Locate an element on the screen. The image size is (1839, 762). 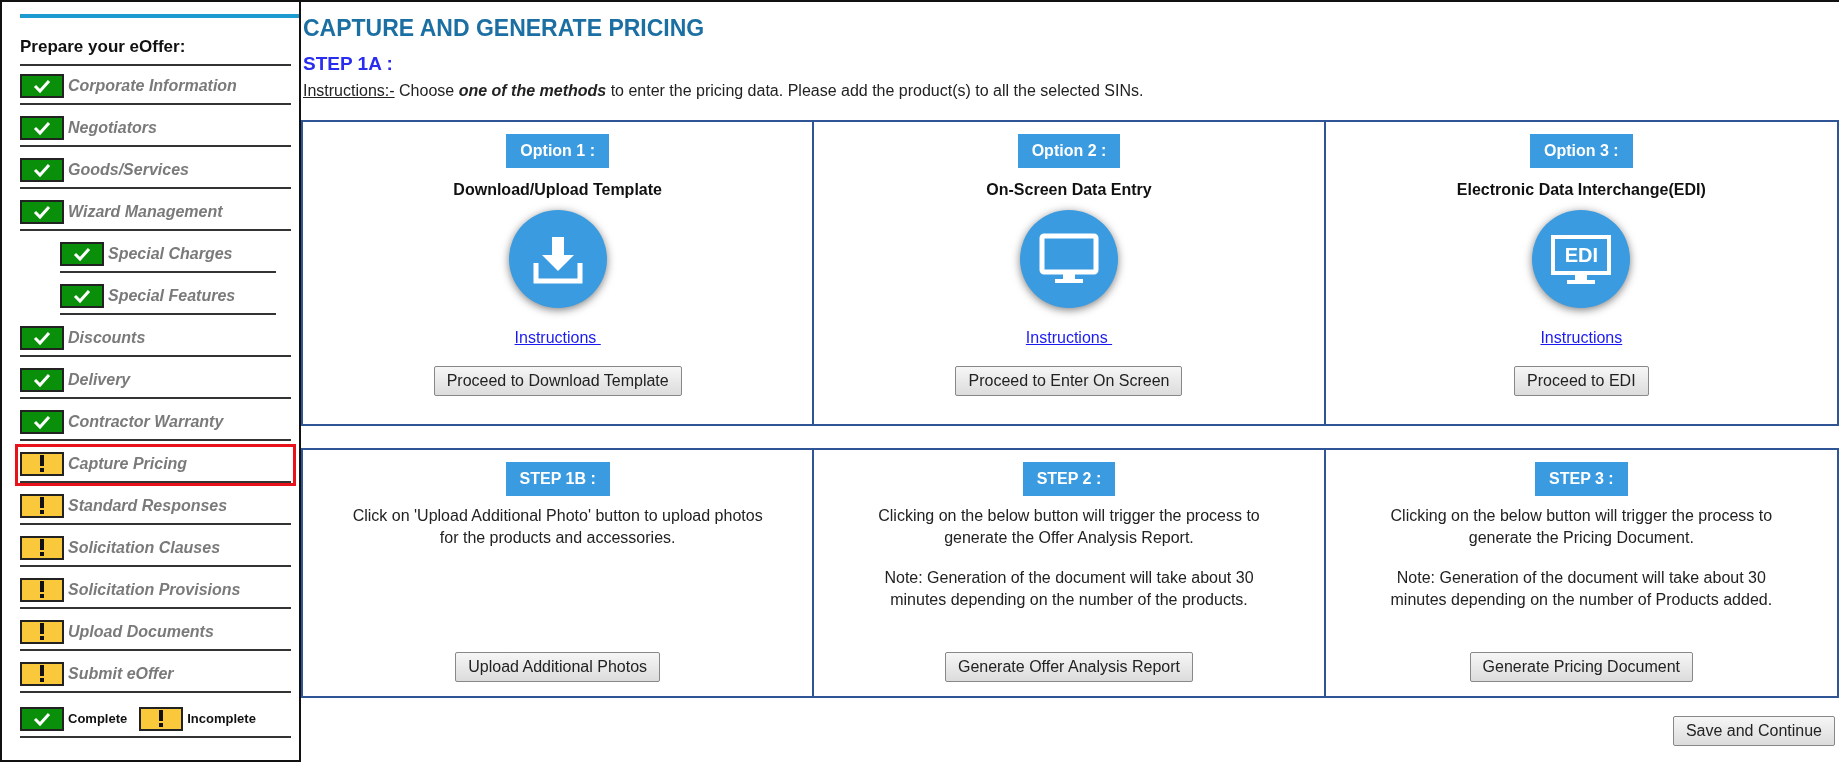
proceed-button: Proceed to EDI is located at coordinates (1581, 381).